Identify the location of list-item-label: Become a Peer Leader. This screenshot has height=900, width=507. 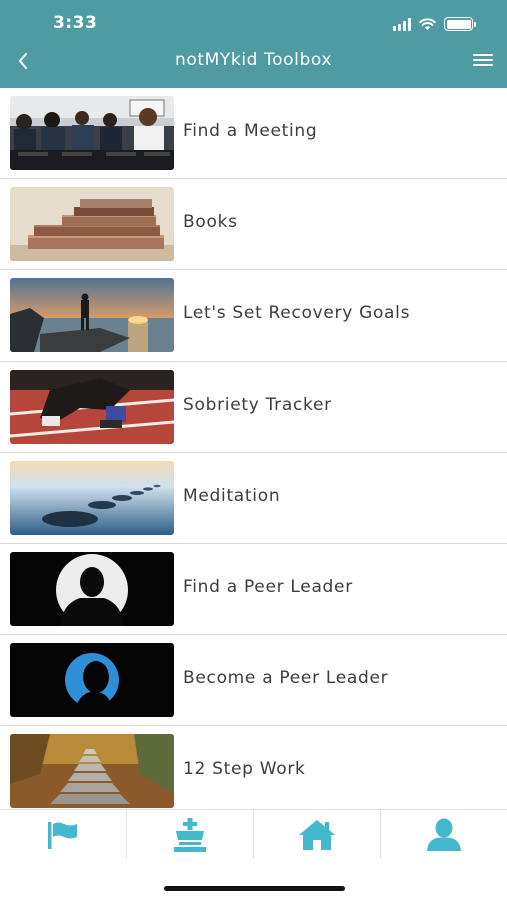
(286, 678).